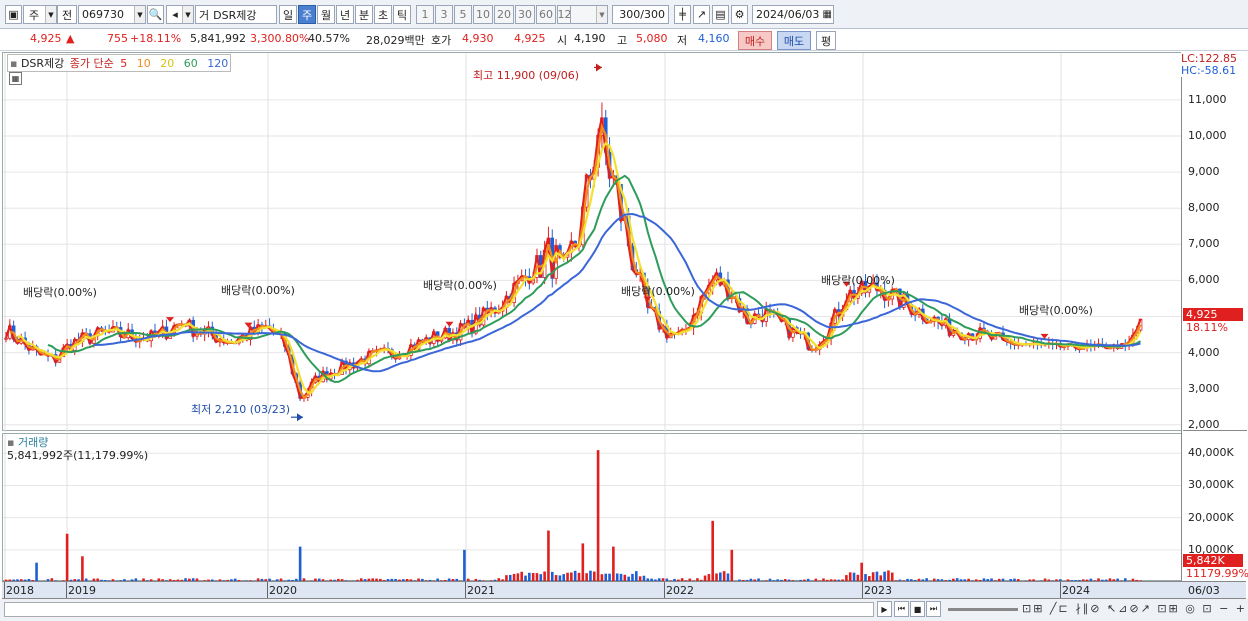 Image resolution: width=1248 pixels, height=621 pixels. I want to click on window-menu-icon: ▣, so click(13, 14).